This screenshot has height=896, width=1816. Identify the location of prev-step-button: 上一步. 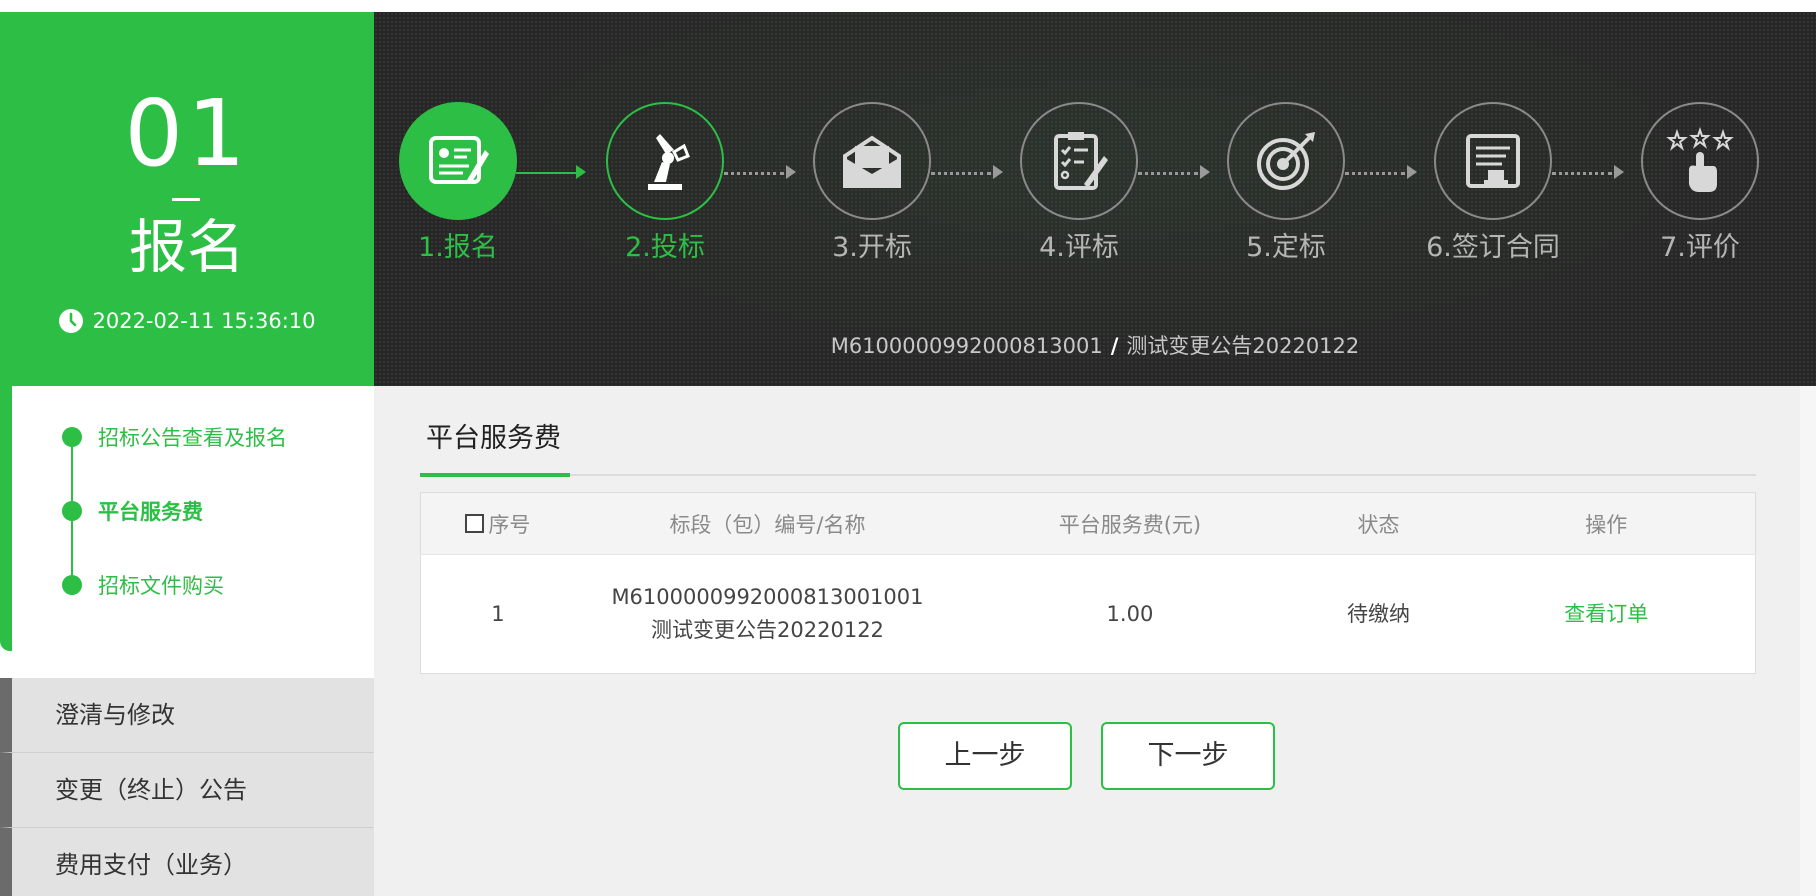
(985, 756).